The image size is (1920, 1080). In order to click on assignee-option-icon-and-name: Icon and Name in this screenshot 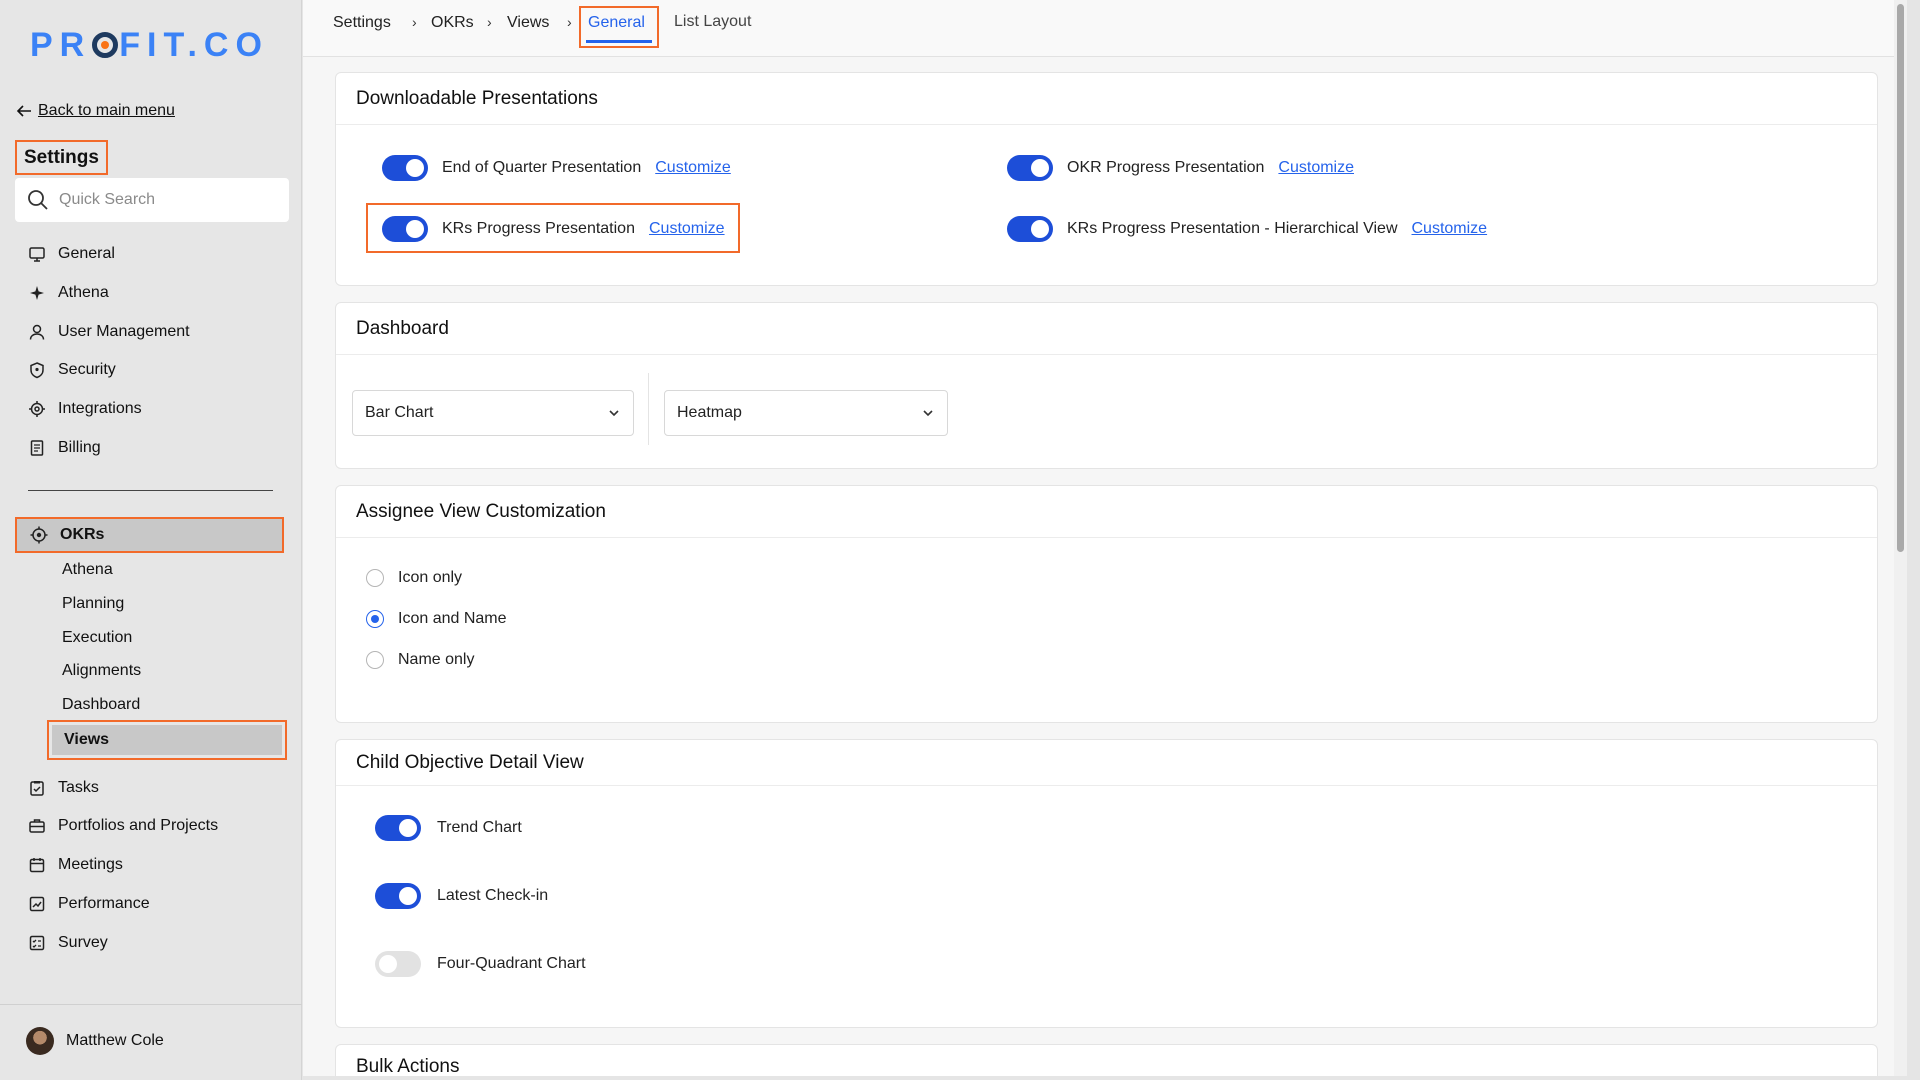, I will do `click(436, 619)`.